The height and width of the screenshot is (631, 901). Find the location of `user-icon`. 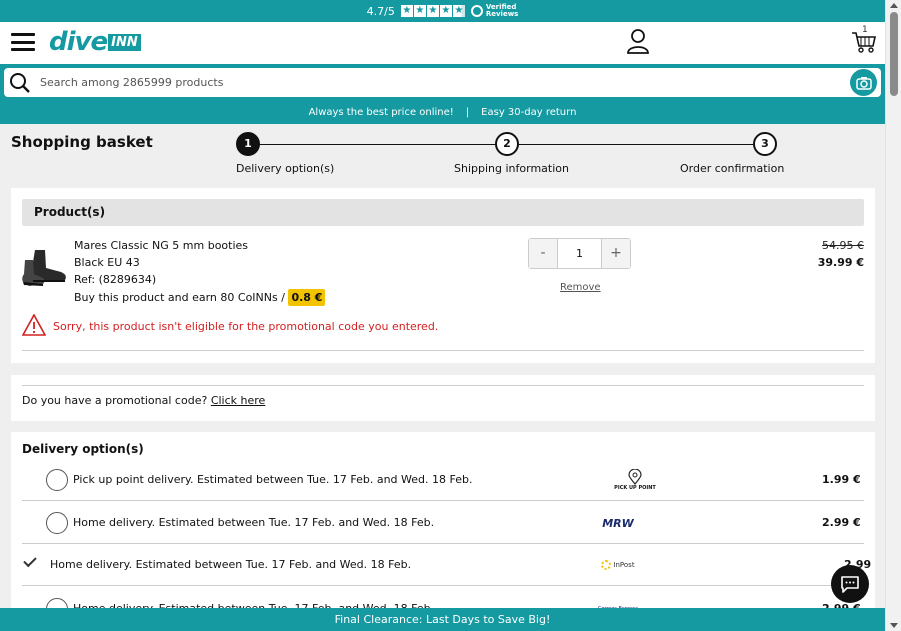

user-icon is located at coordinates (638, 41).